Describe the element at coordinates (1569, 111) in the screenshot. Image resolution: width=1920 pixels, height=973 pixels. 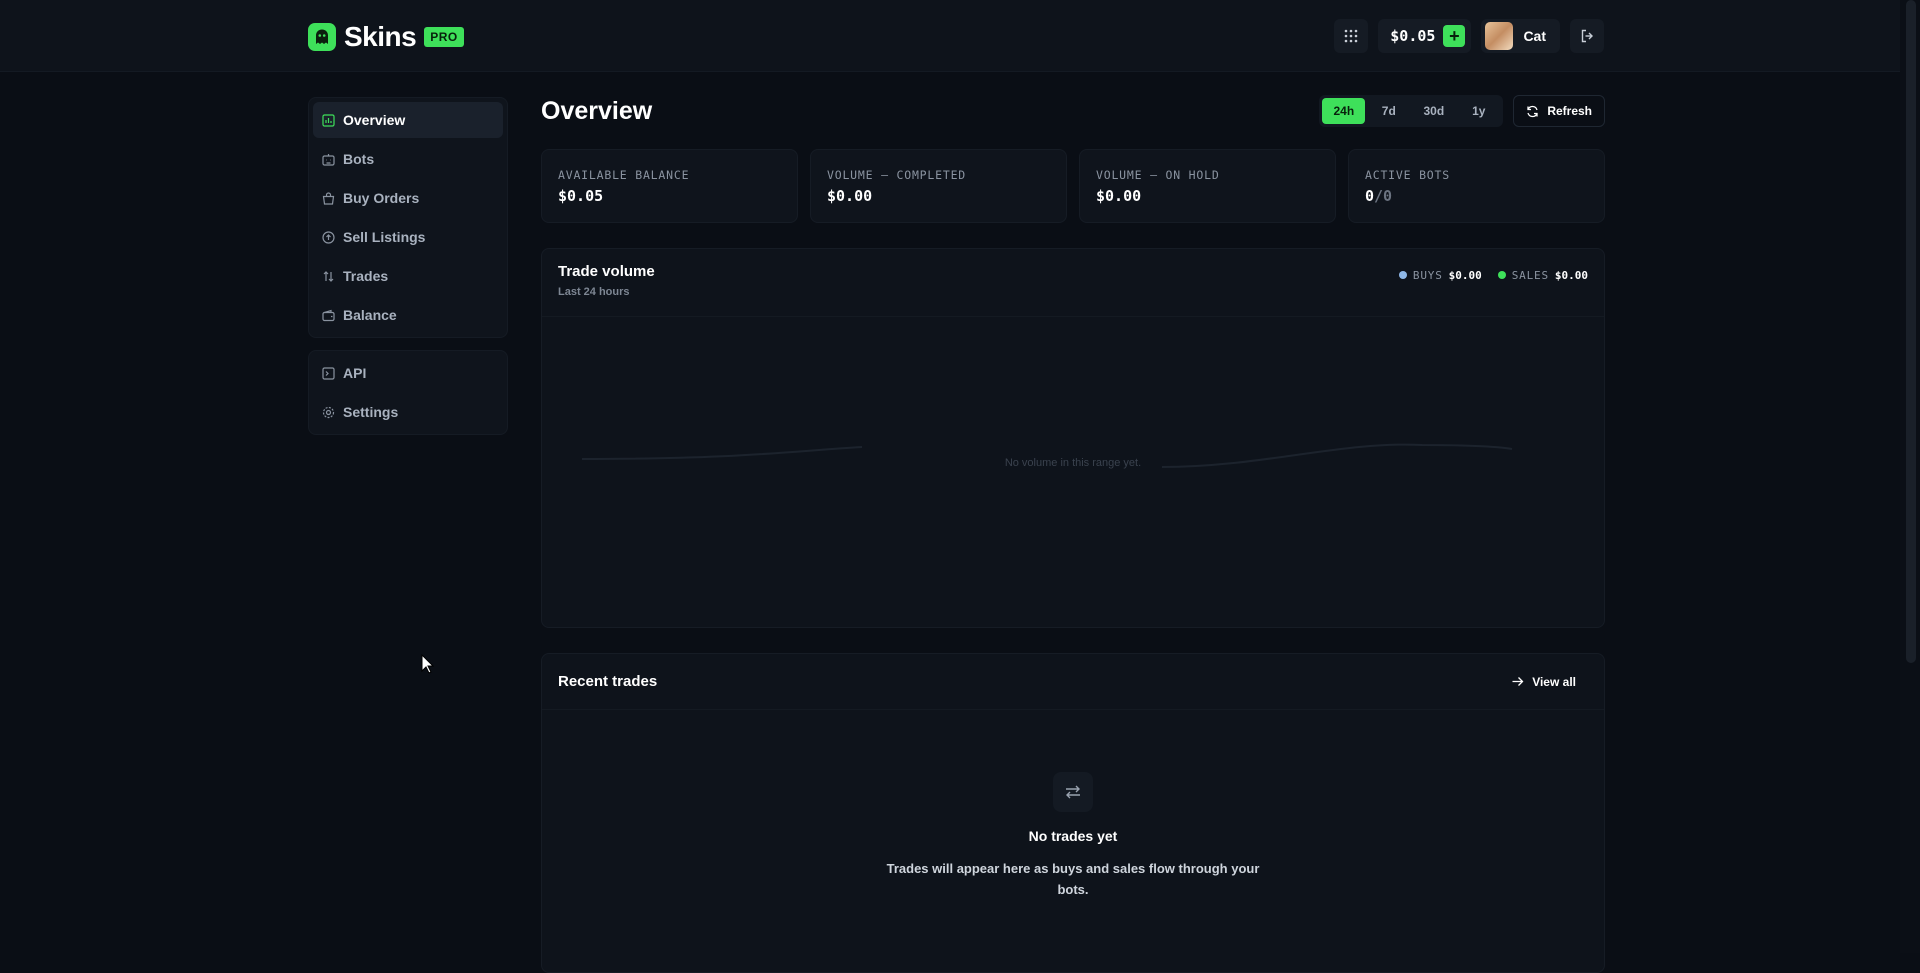
I see `refresh-label: Refresh` at that location.